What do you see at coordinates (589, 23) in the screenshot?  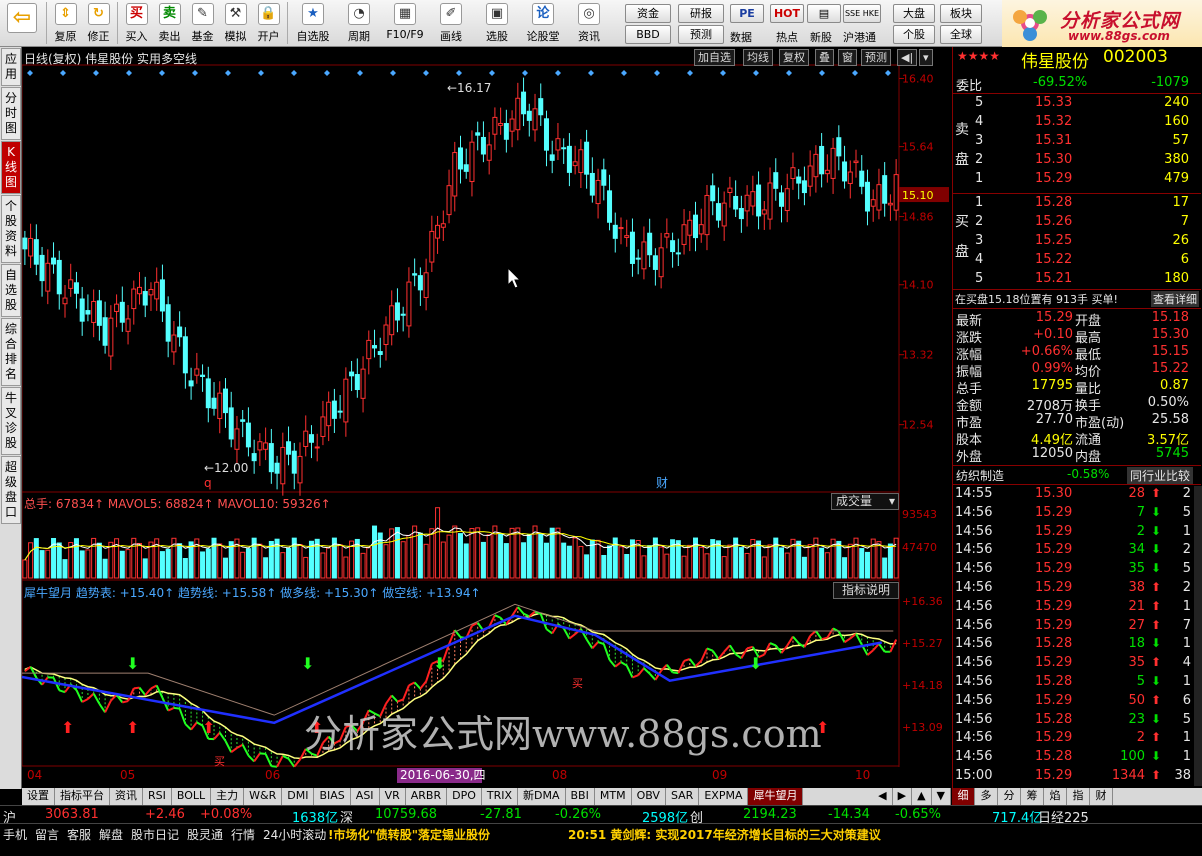 I see `news-button: ◎ 资讯` at bounding box center [589, 23].